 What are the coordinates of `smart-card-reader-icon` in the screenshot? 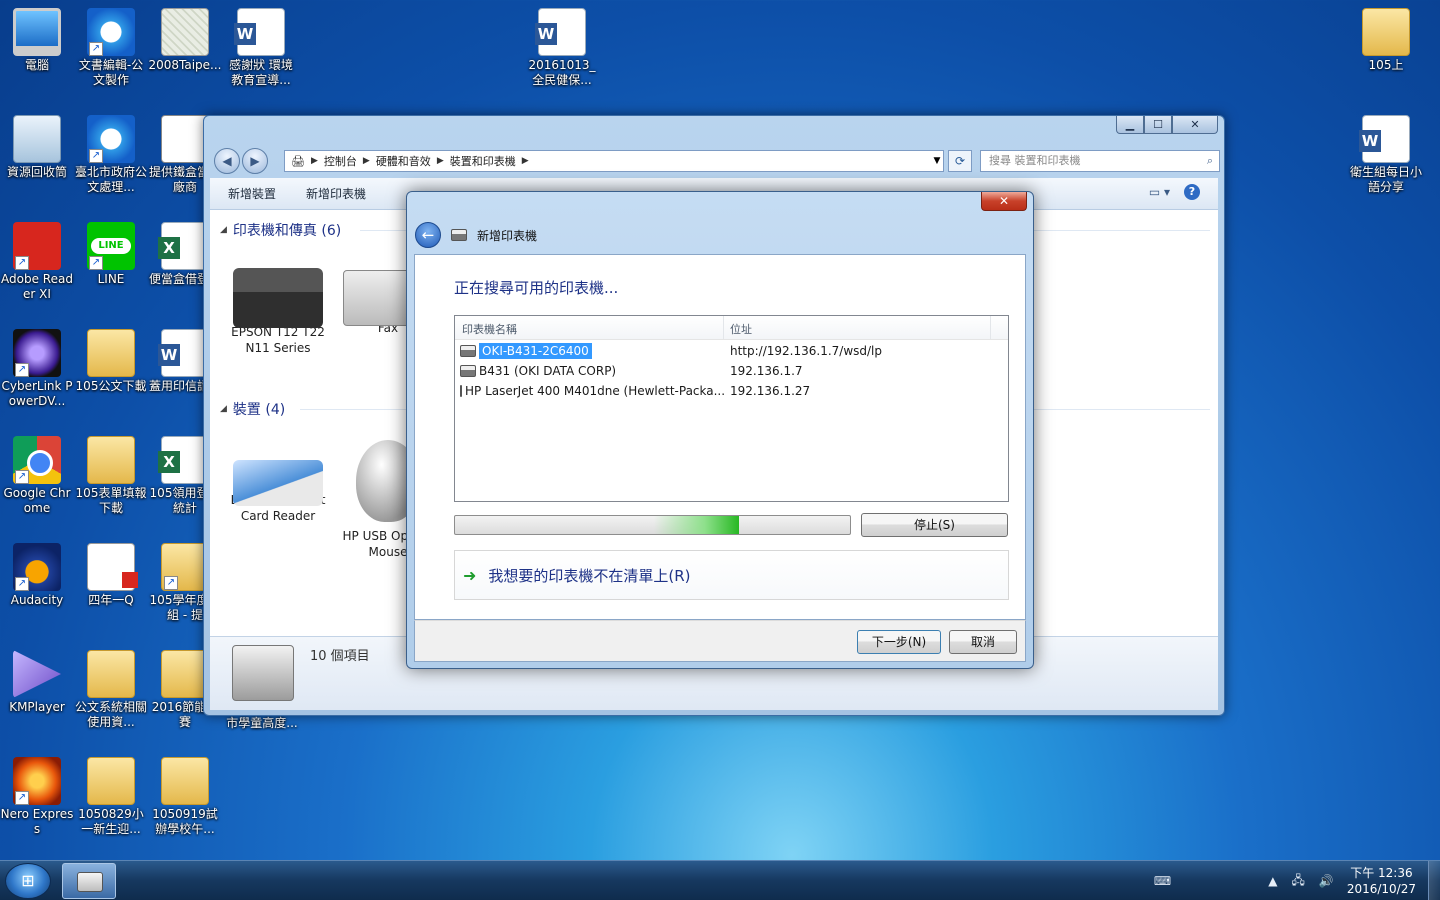 It's located at (278, 483).